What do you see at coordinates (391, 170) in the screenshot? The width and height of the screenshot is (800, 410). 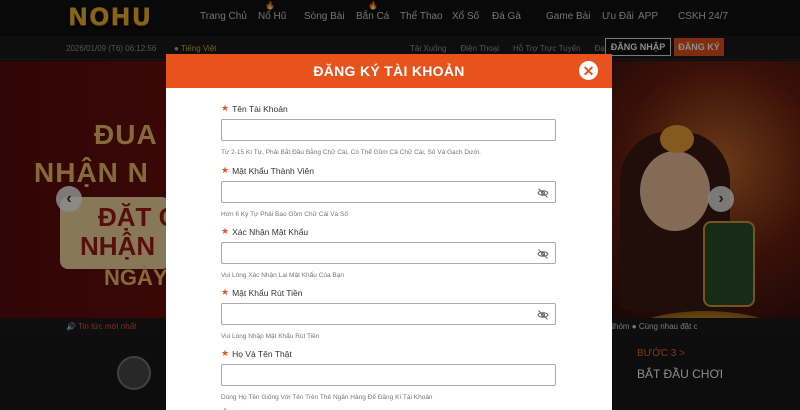 I see `password-label-row: ★ Mật Khẩu Thành Viên` at bounding box center [391, 170].